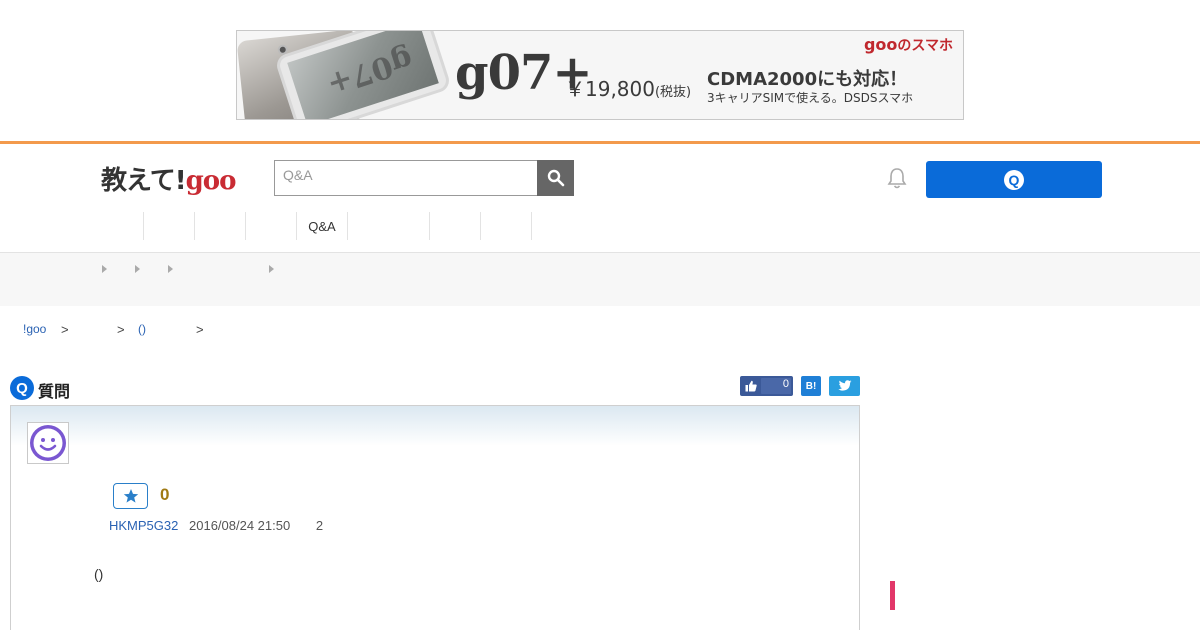 Image resolution: width=1200 pixels, height=630 pixels. I want to click on favorite-button, so click(130, 496).